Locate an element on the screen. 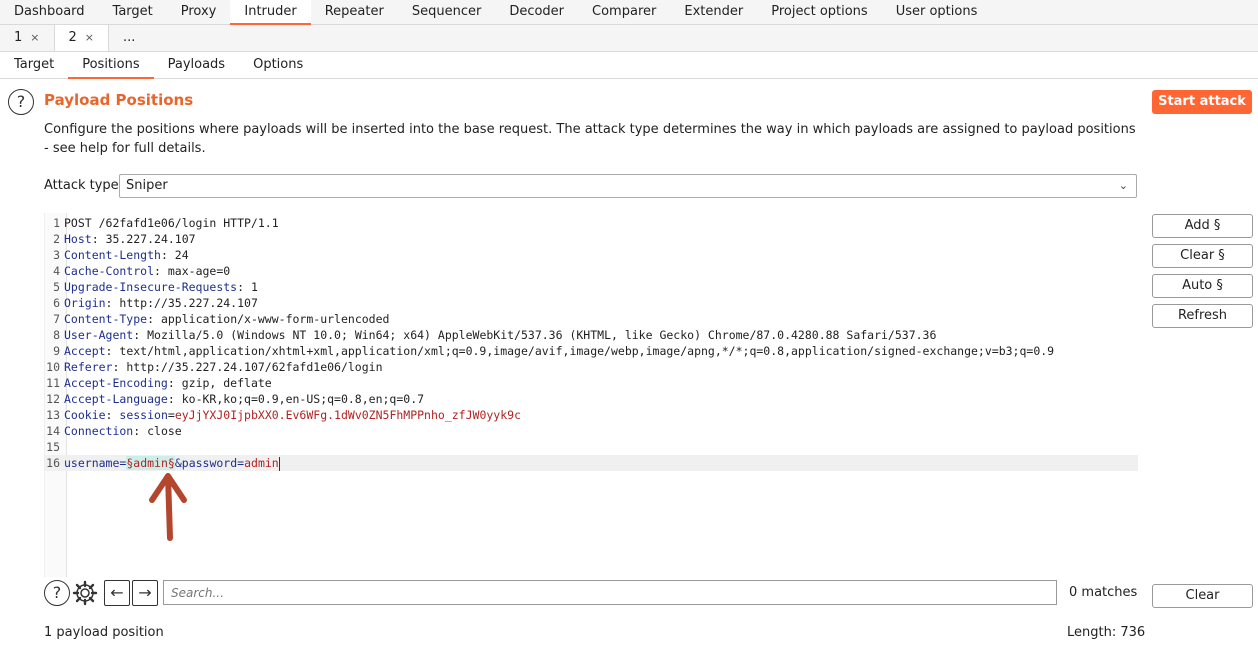  attack-type-value: Sniper is located at coordinates (147, 185).